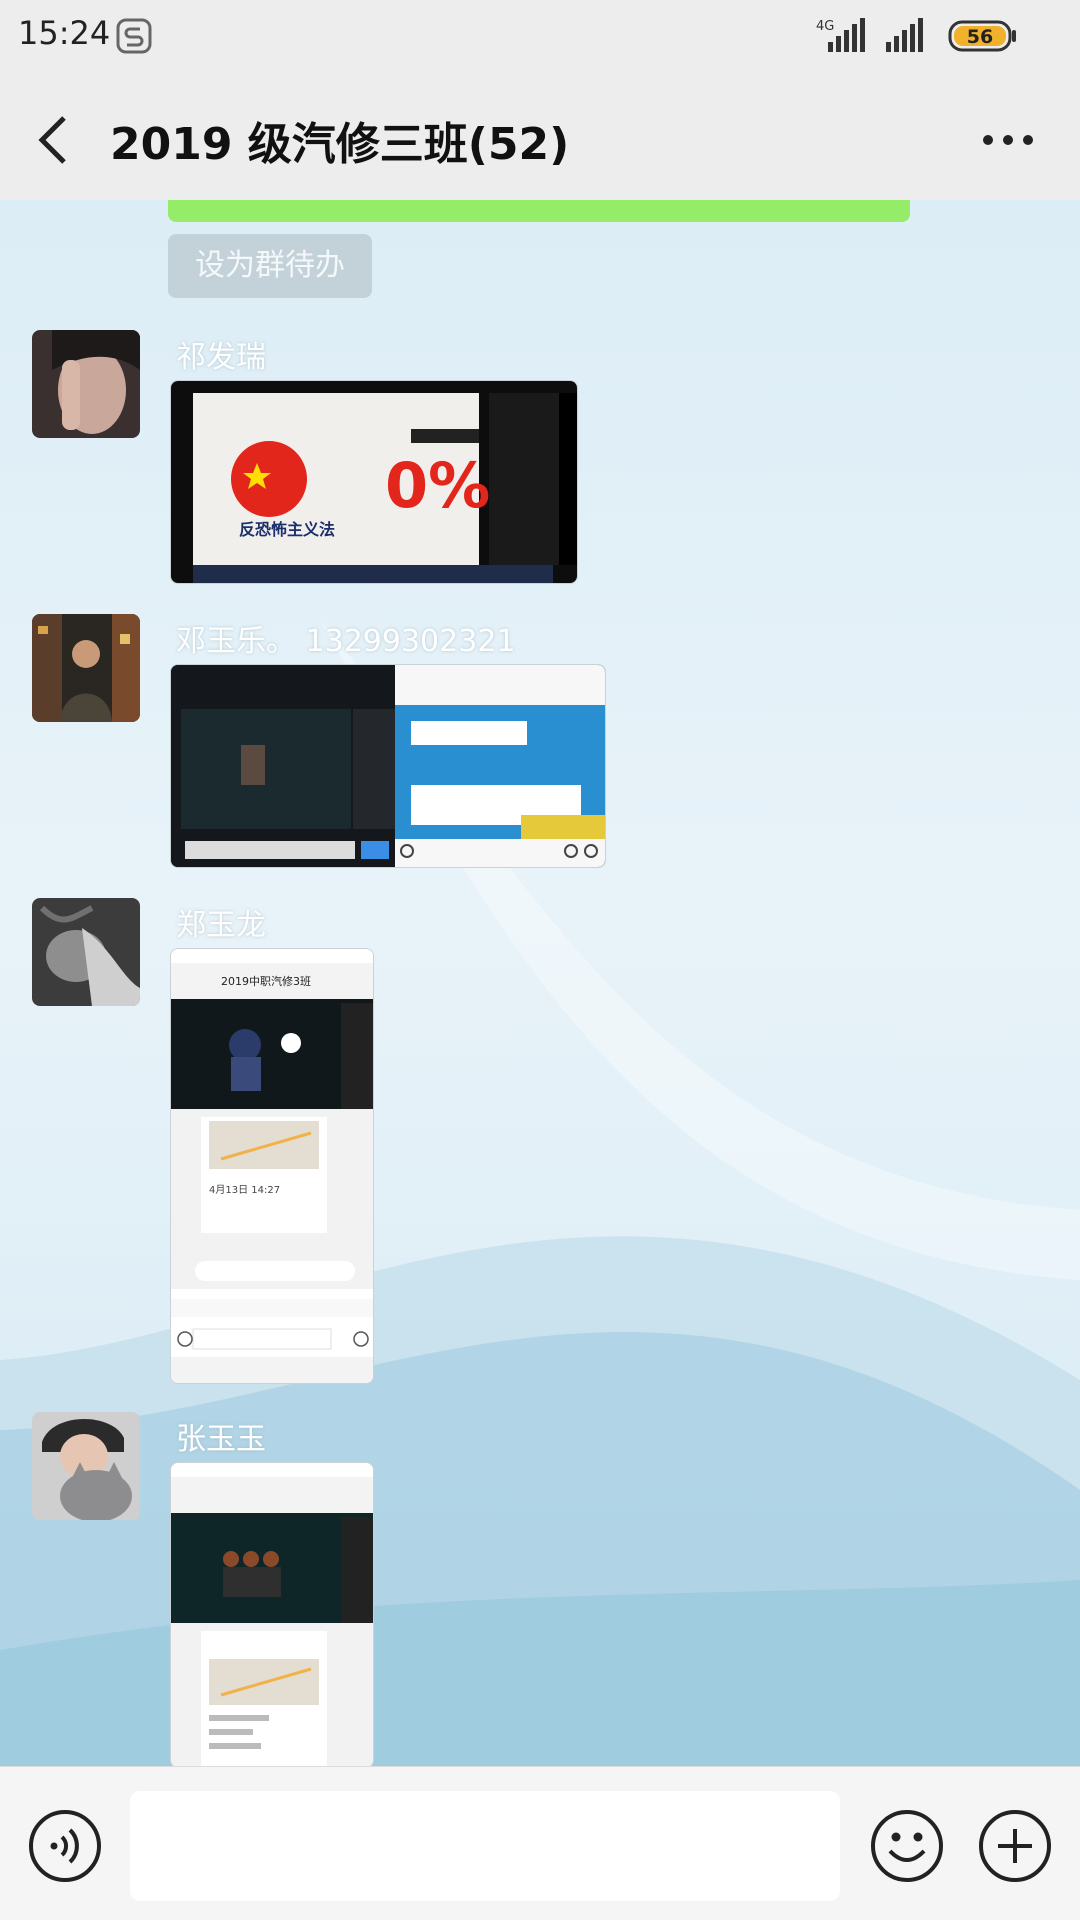  I want to click on sender-name: 邓玉乐。 13299302321, so click(346, 641).